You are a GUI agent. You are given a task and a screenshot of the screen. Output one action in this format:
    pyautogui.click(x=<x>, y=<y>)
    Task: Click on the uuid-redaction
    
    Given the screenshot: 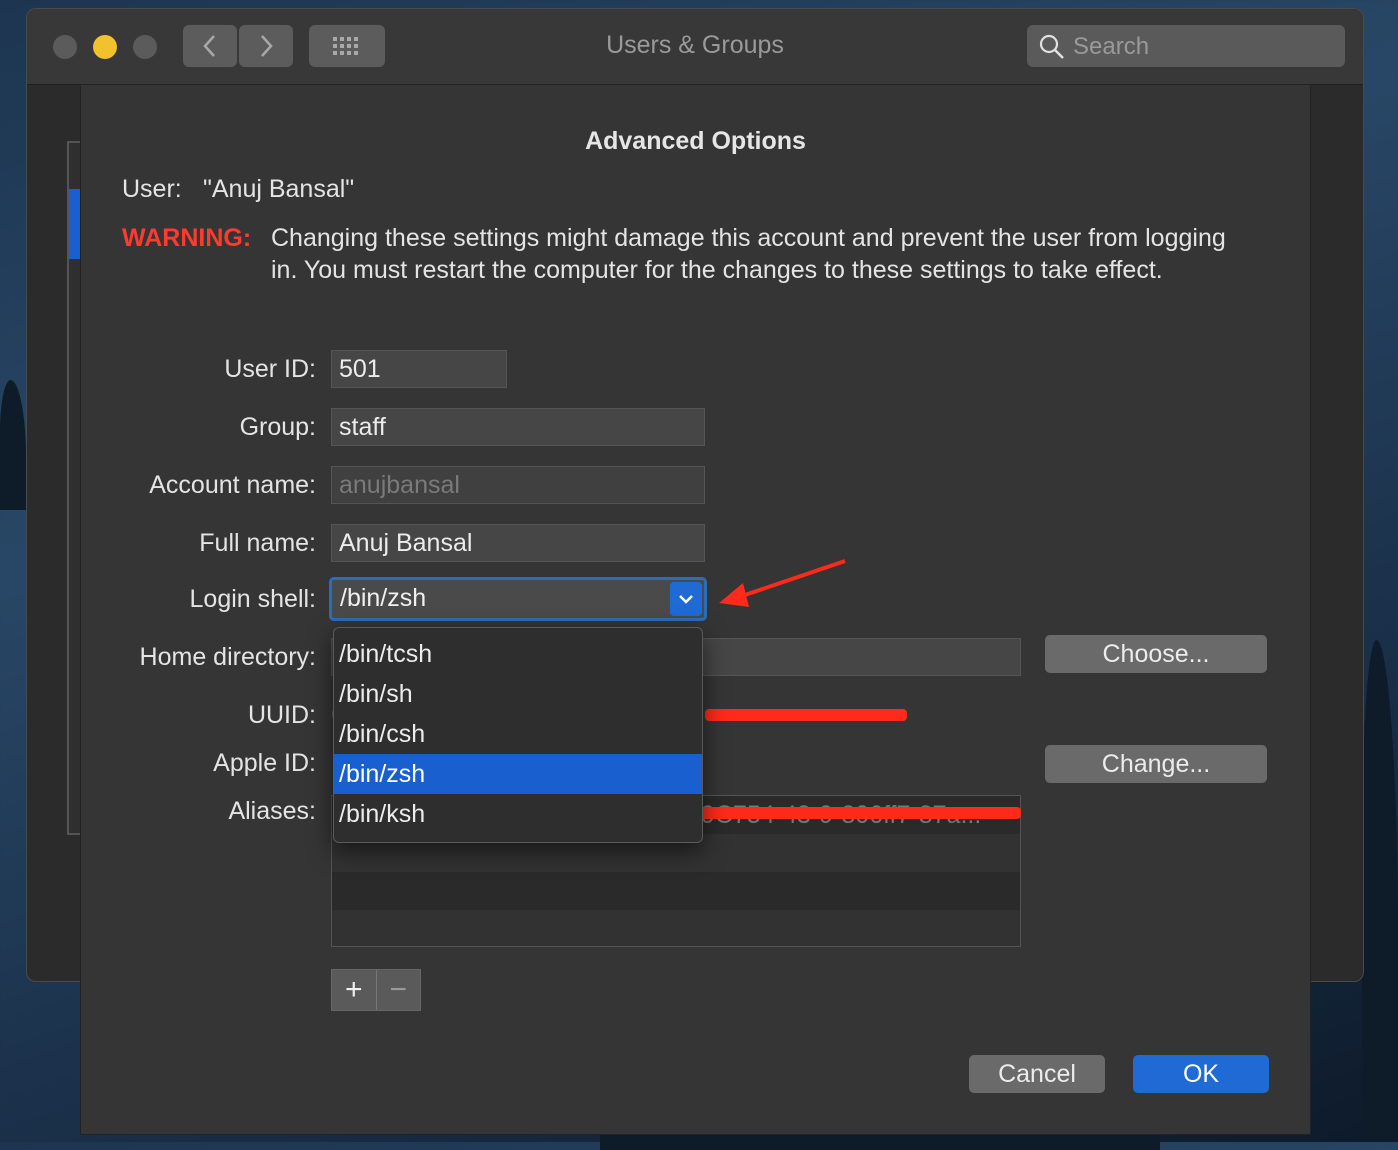 What is the action you would take?
    pyautogui.click(x=806, y=715)
    